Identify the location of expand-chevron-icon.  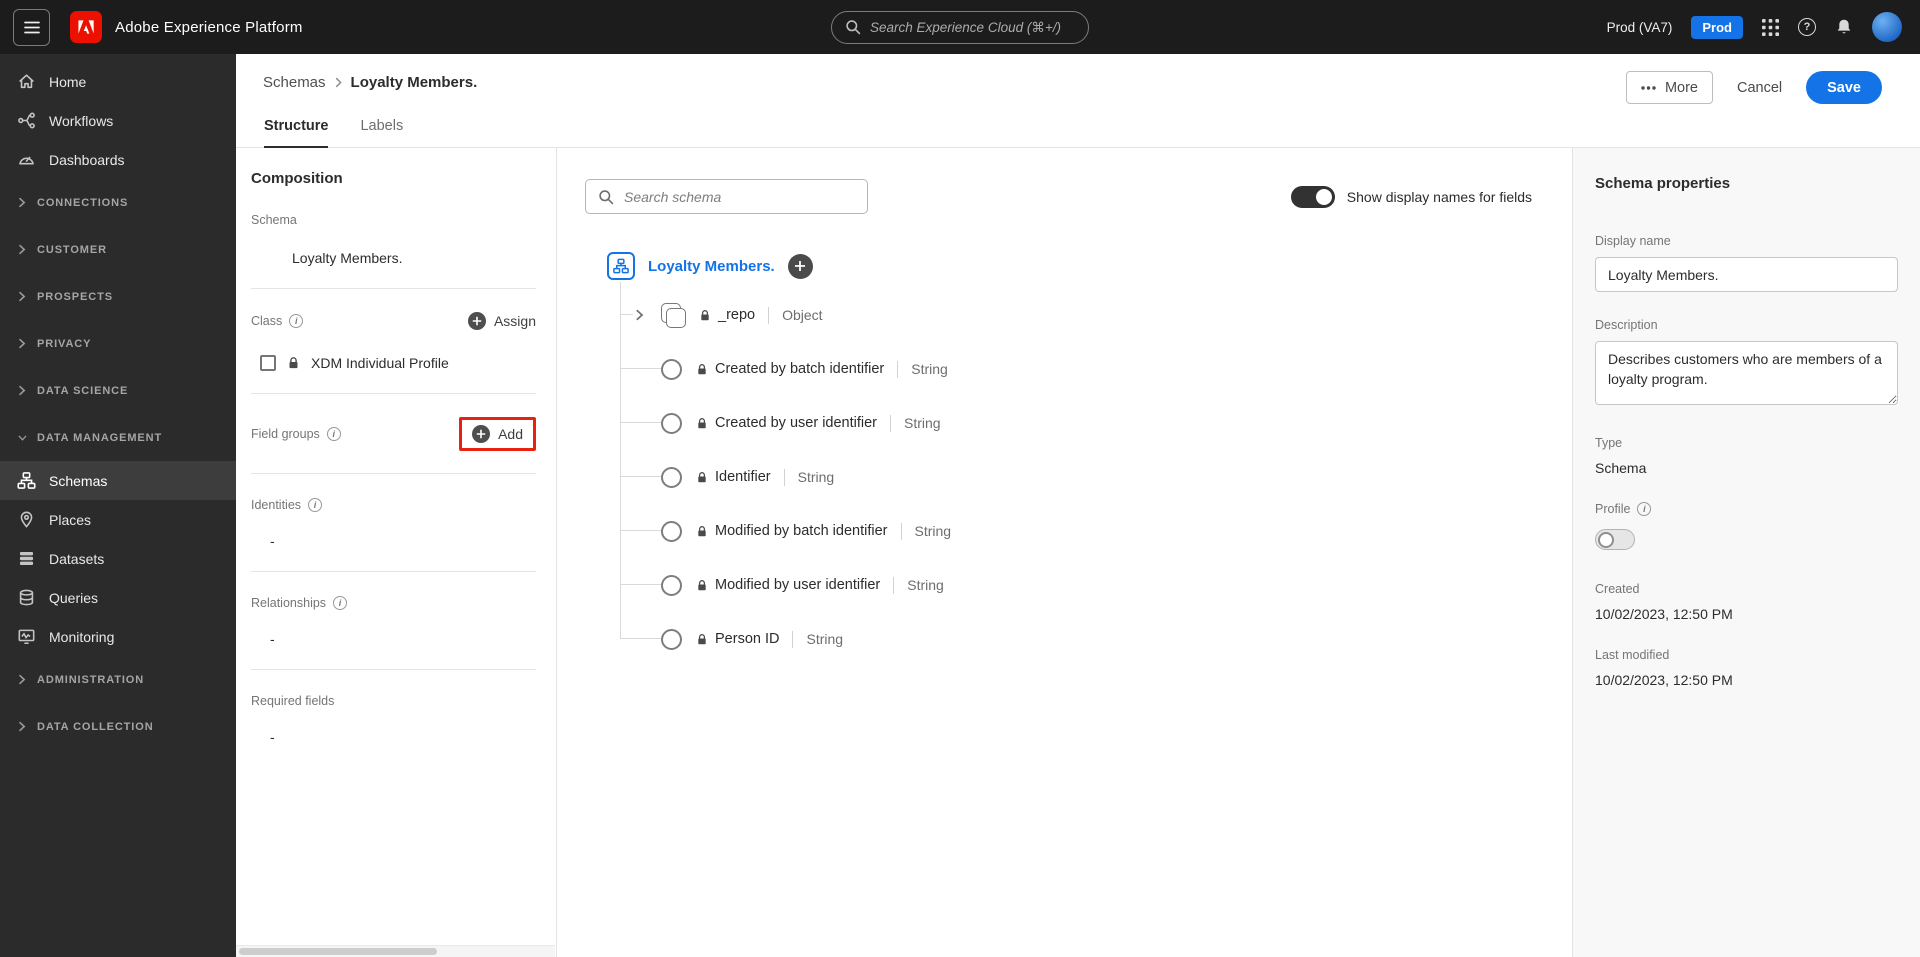
(639, 315).